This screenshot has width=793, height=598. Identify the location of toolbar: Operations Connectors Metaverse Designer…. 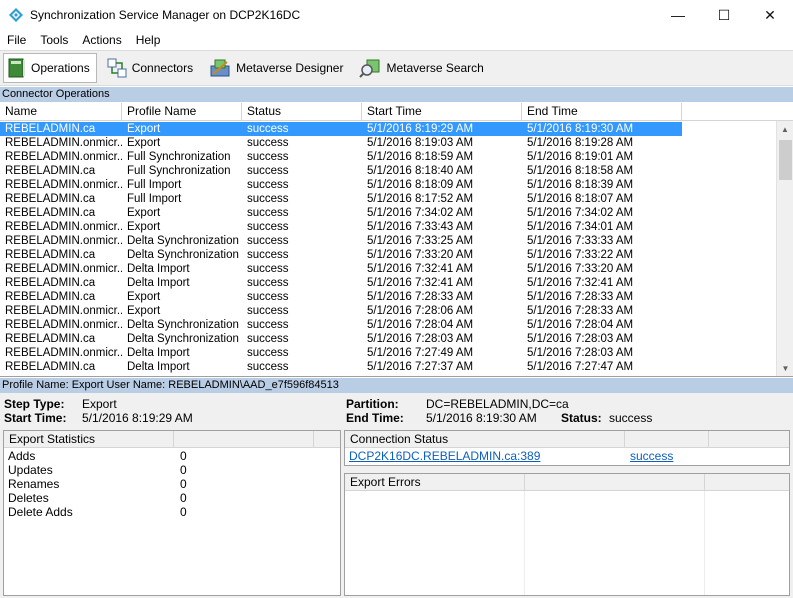
(396, 68).